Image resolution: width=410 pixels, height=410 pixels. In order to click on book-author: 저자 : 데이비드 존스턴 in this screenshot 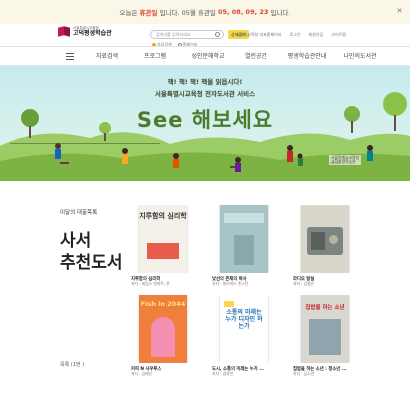, I will do `click(230, 284)`.